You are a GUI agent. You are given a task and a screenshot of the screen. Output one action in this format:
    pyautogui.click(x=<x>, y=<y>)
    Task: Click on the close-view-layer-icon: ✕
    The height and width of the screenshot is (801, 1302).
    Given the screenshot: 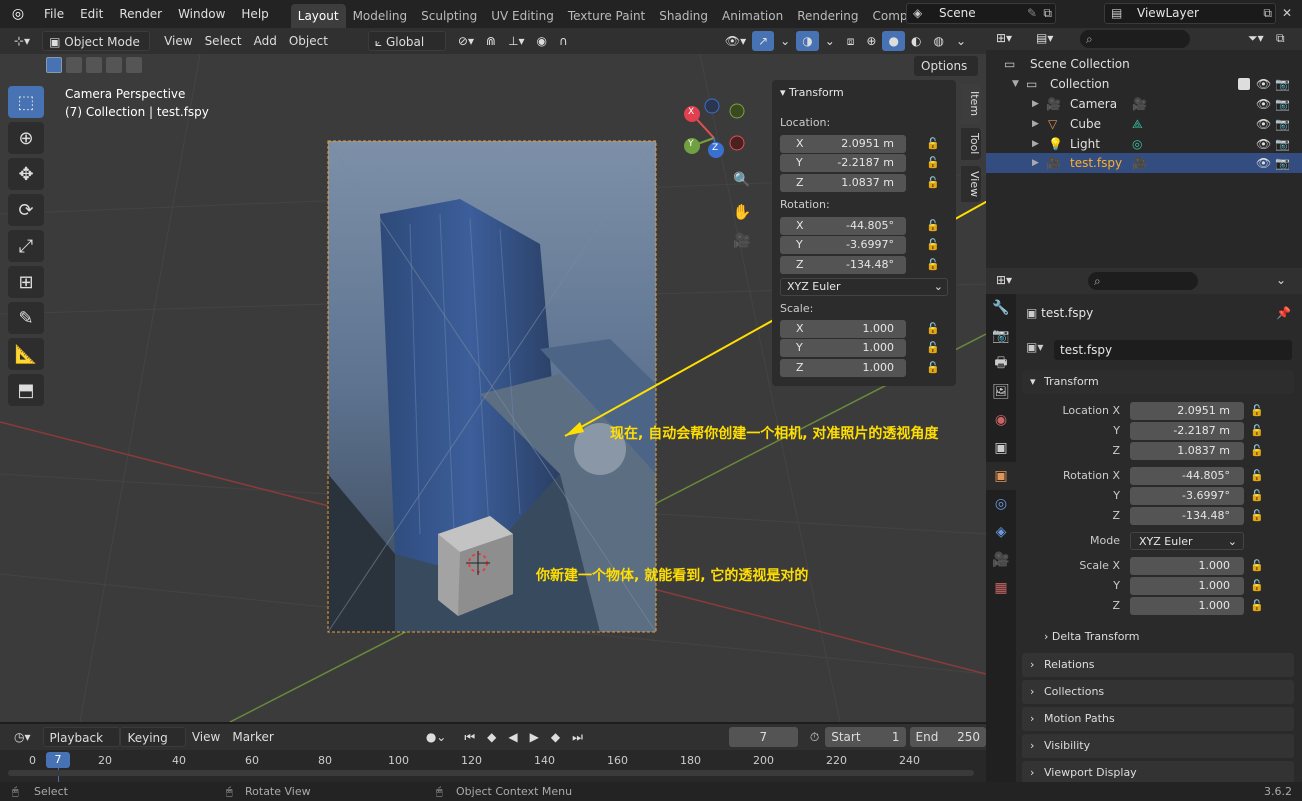 What is the action you would take?
    pyautogui.click(x=1287, y=13)
    